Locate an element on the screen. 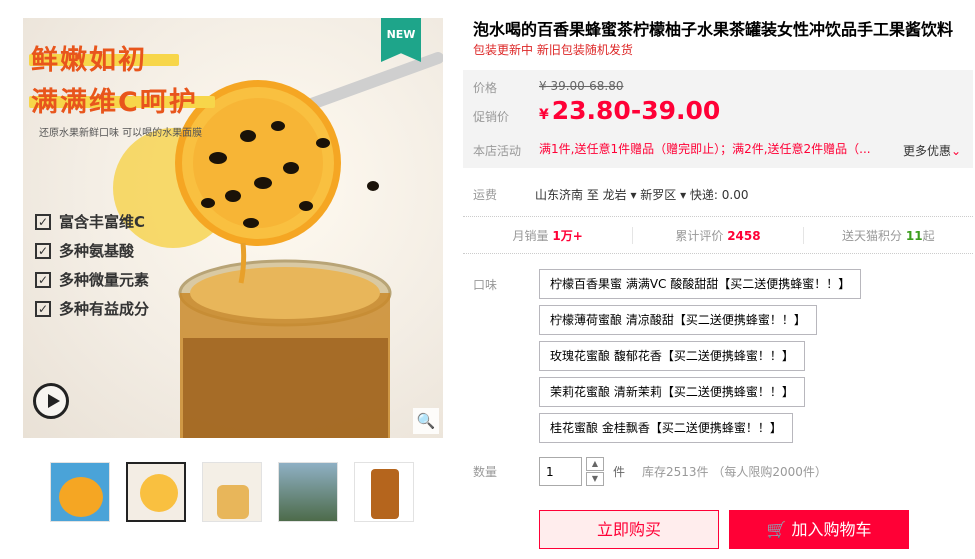  currency-symbol: ¥ is located at coordinates (544, 115).